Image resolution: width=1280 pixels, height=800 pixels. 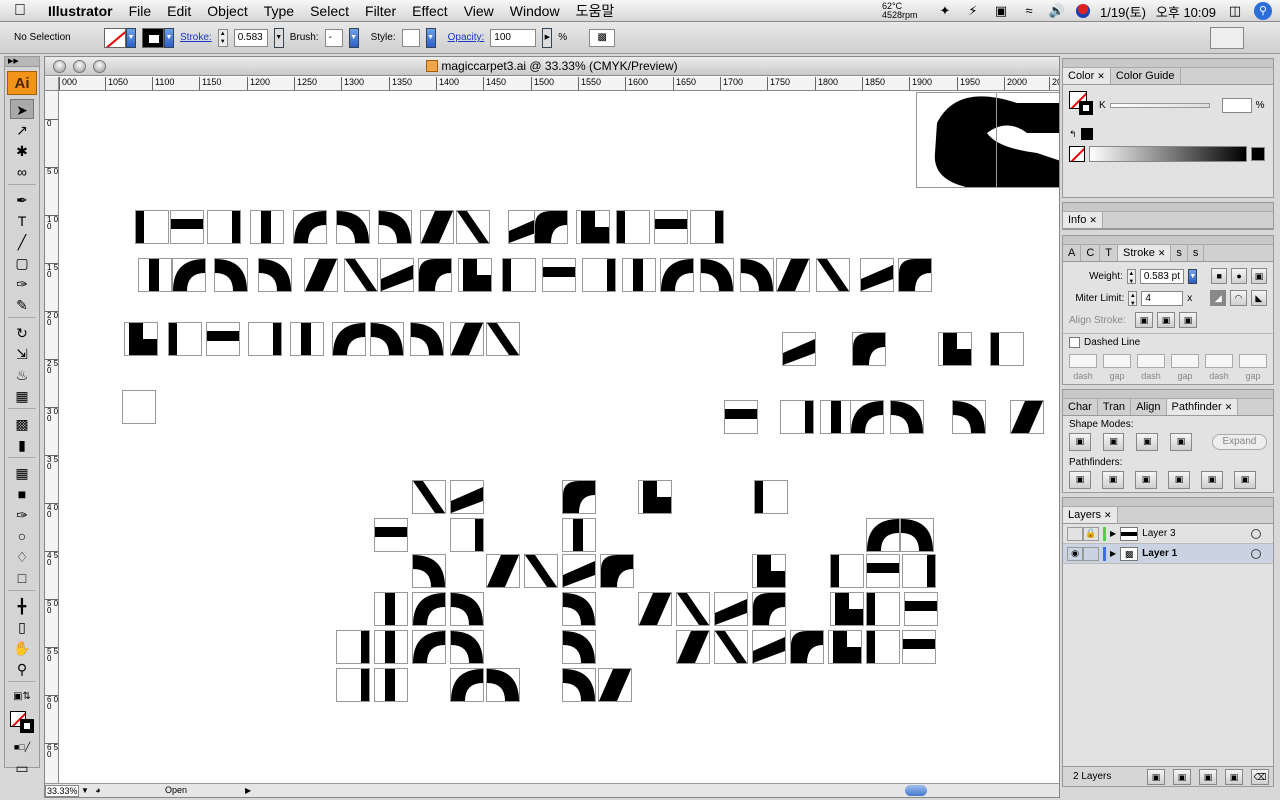 I want to click on live-paint-selection-icon: □, so click(x=22, y=578).